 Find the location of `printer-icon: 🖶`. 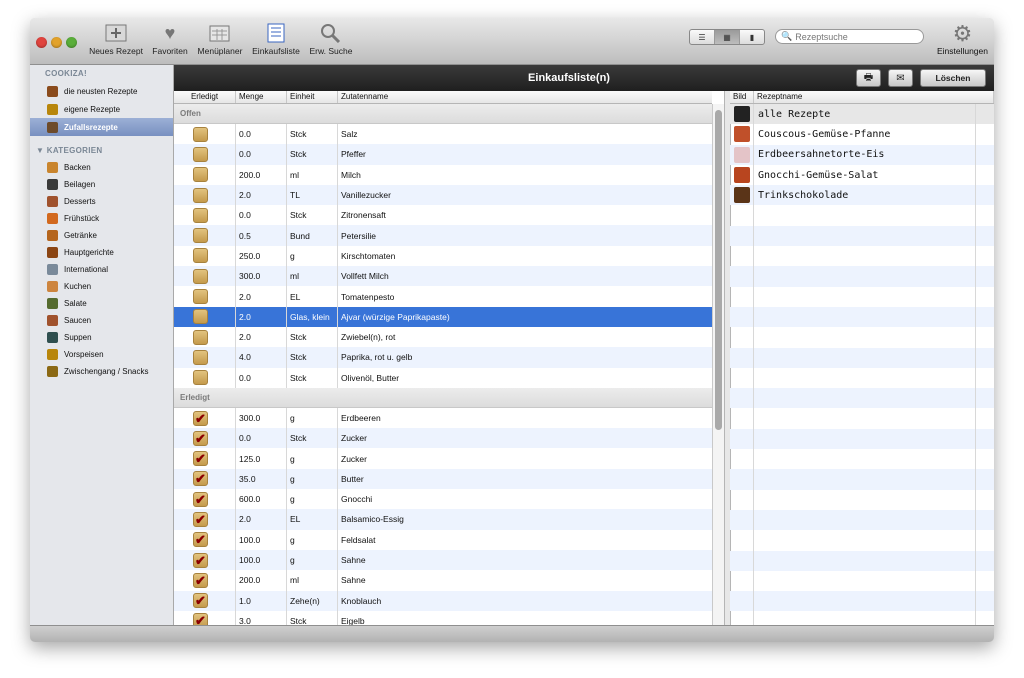

printer-icon: 🖶 is located at coordinates (868, 77).